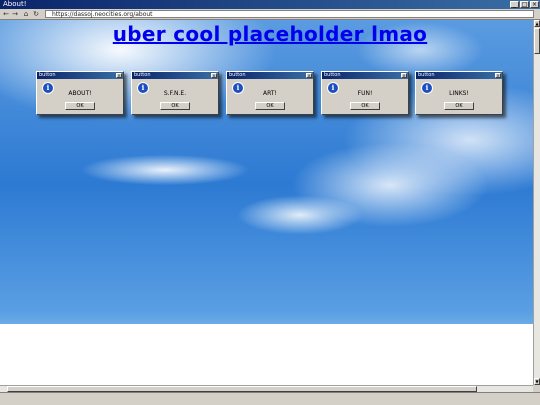  I want to click on dialog-message: S.F.N.E., so click(175, 93).